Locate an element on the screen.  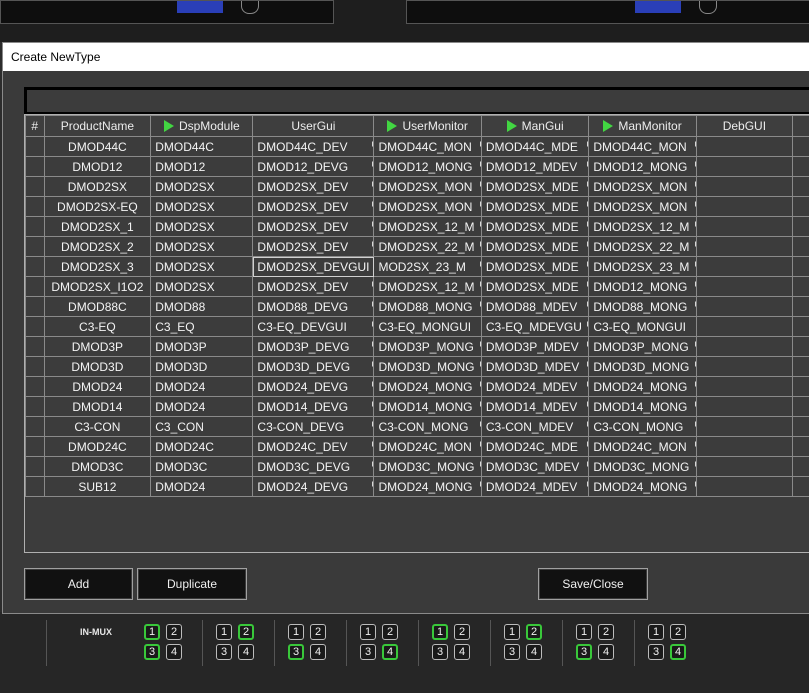
cell-product: C3-EQ is located at coordinates (97, 326).